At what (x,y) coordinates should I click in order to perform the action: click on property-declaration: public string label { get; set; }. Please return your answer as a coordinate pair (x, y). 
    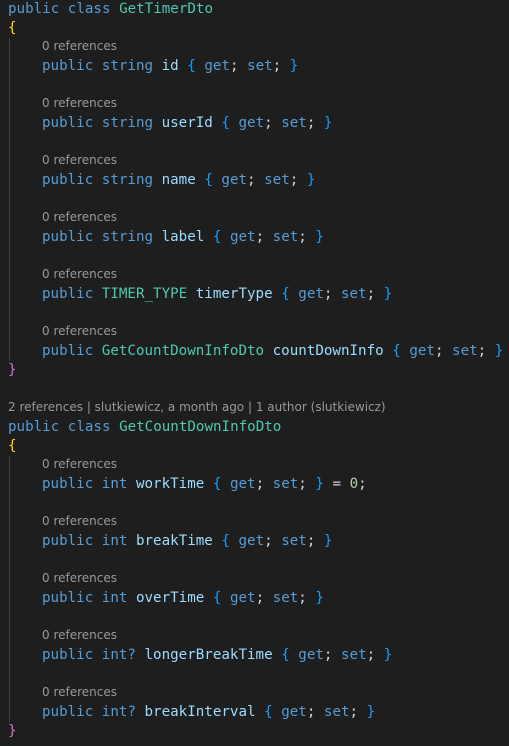
    Looking at the image, I should click on (183, 237).